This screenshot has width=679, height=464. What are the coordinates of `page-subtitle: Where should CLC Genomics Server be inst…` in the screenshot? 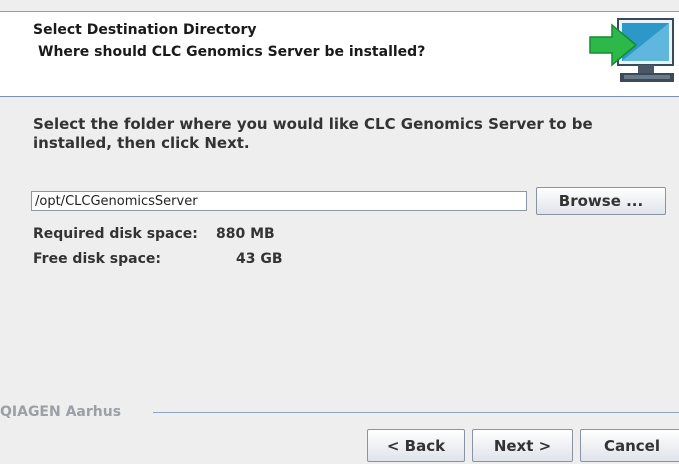 It's located at (232, 52).